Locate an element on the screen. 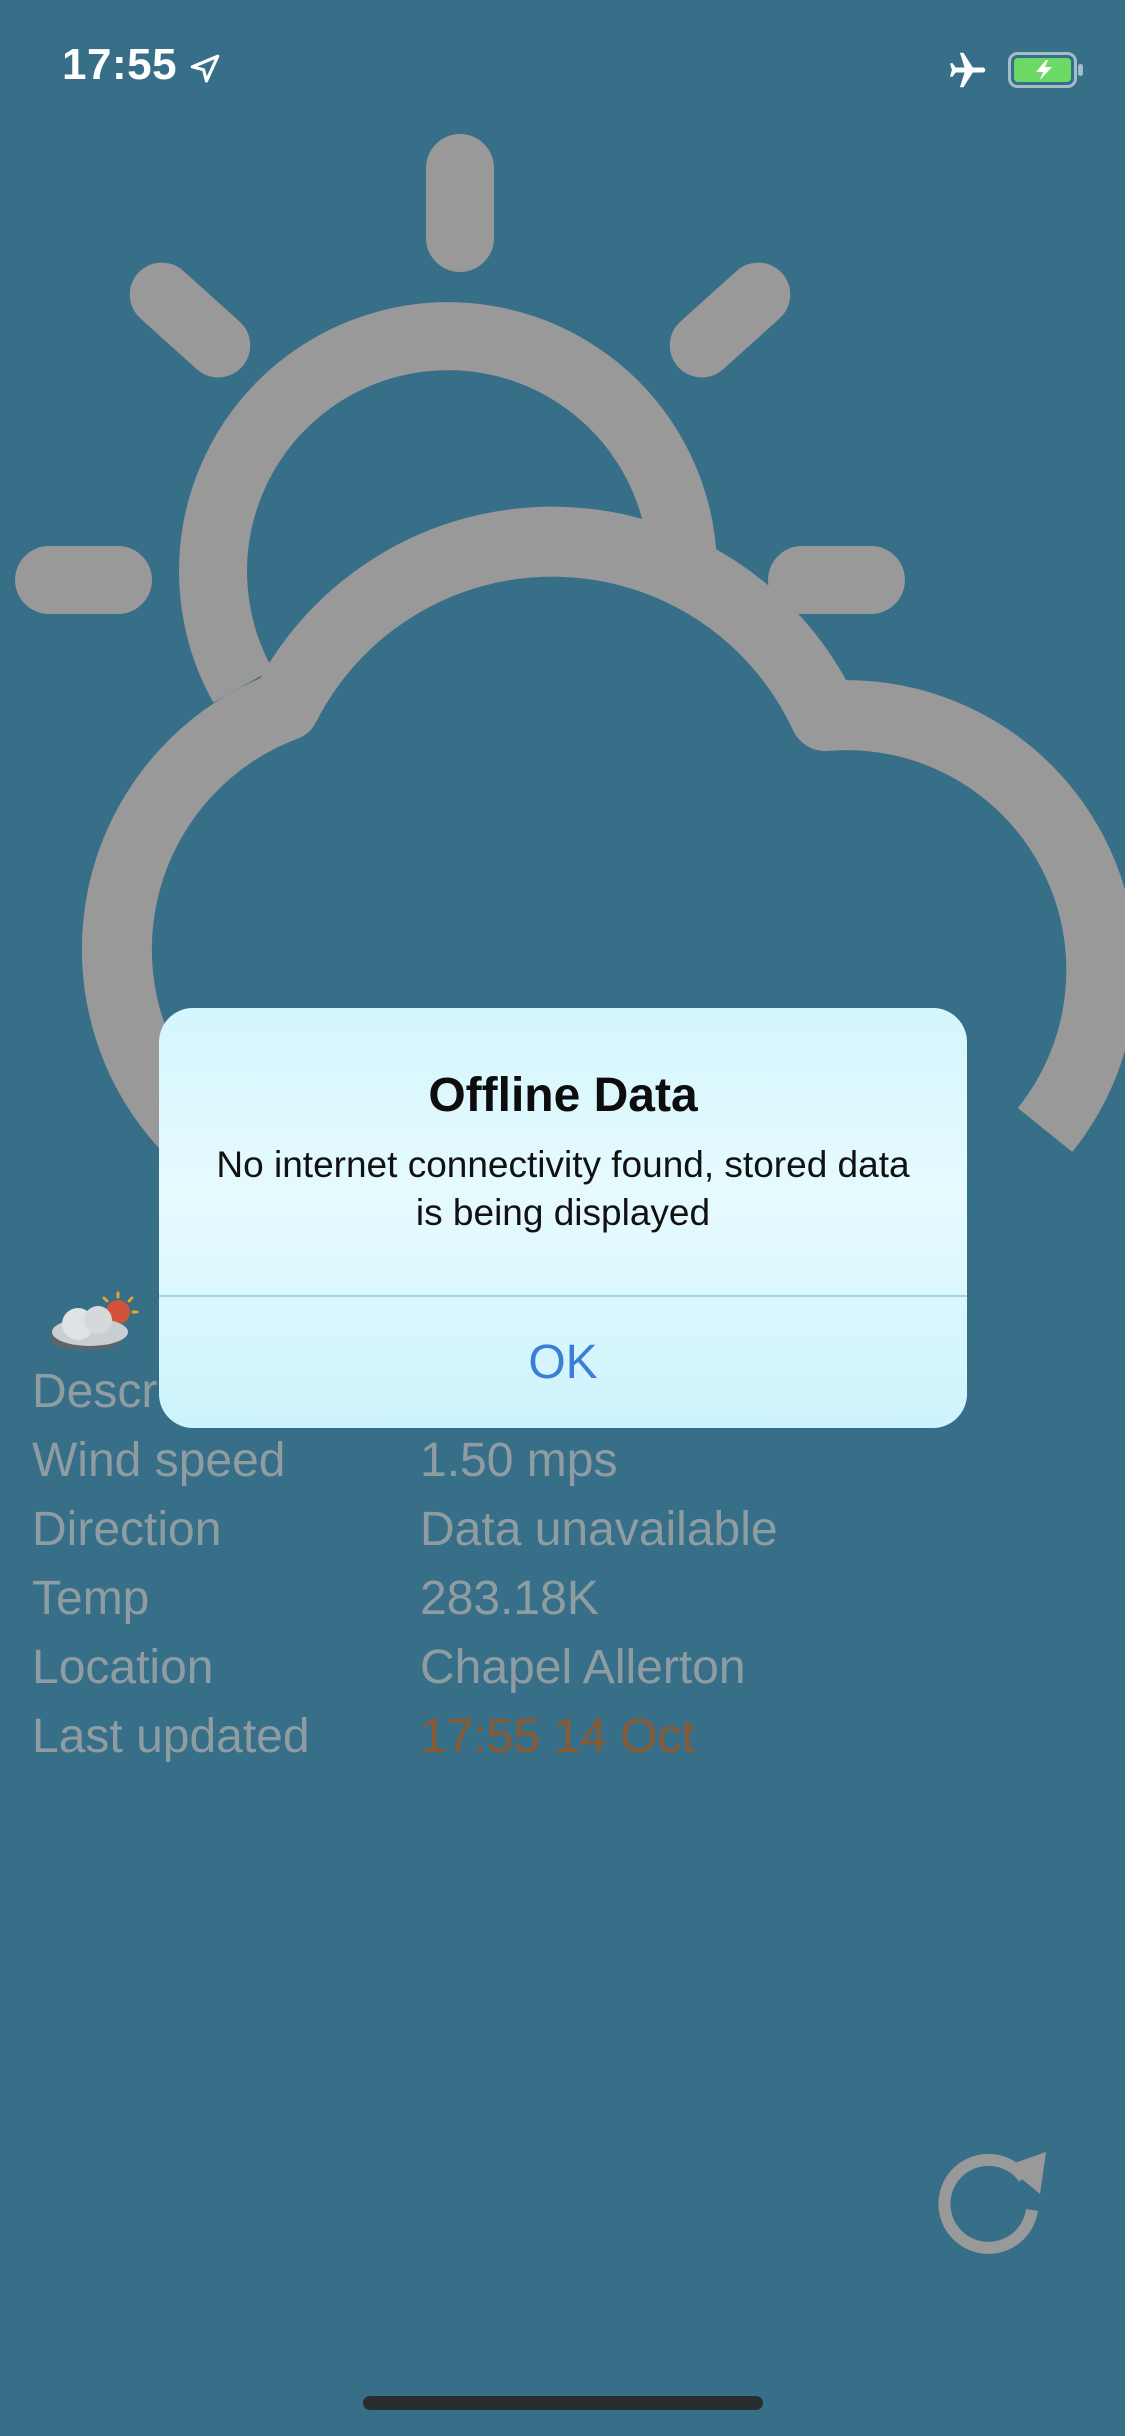 The height and width of the screenshot is (2436, 1125). alert-title: Offline Data is located at coordinates (563, 1095).